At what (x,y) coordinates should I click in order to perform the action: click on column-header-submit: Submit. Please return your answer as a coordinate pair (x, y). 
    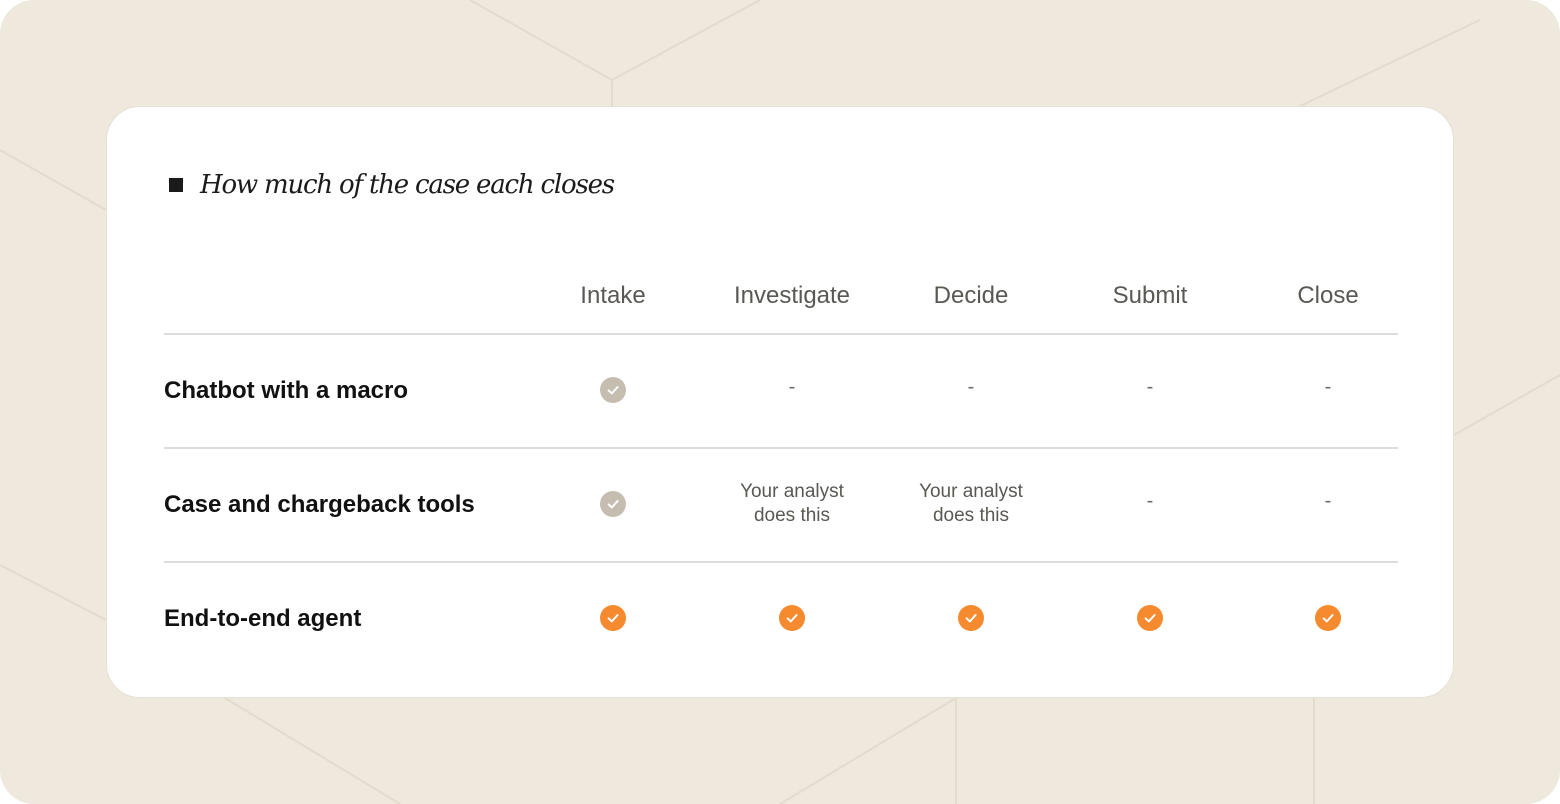
    Looking at the image, I should click on (1150, 295).